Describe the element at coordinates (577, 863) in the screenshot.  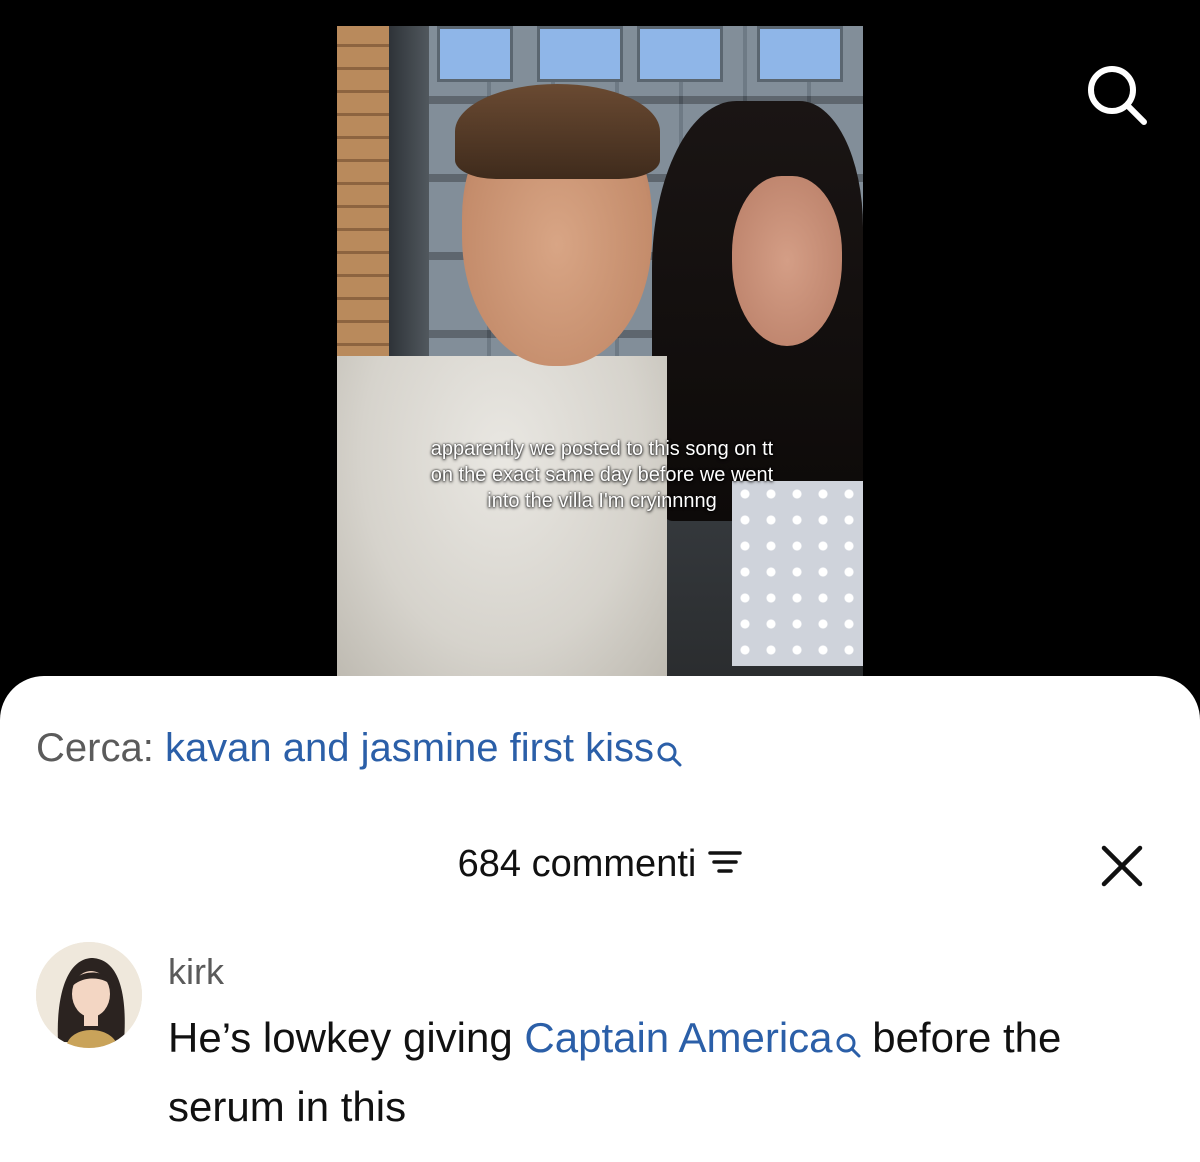
I see `comments-count: 684 commenti` at that location.